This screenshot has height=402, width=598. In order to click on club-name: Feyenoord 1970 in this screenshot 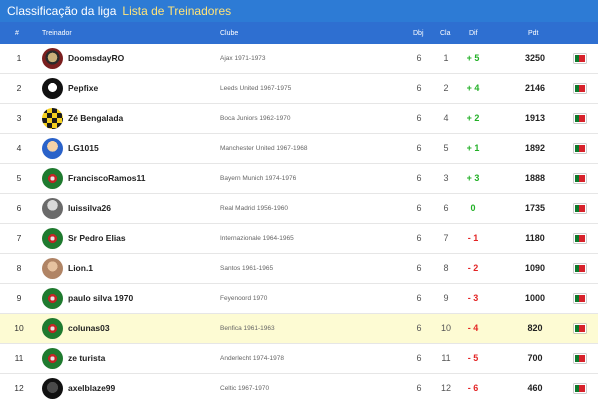, I will do `click(244, 298)`.